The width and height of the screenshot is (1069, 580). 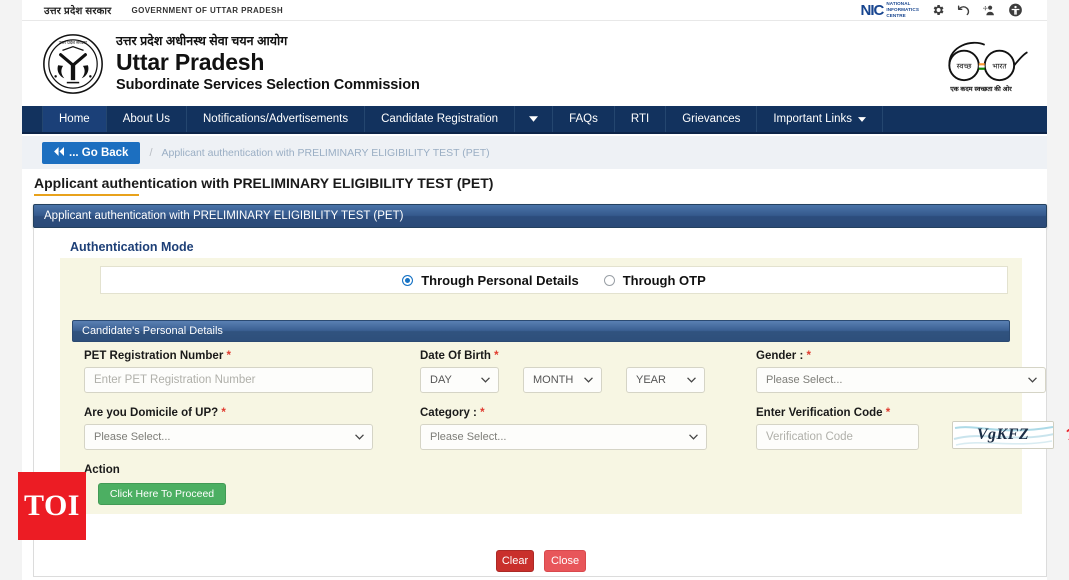 I want to click on nav-item-notifications: Notifications/Advertisements, so click(x=276, y=119).